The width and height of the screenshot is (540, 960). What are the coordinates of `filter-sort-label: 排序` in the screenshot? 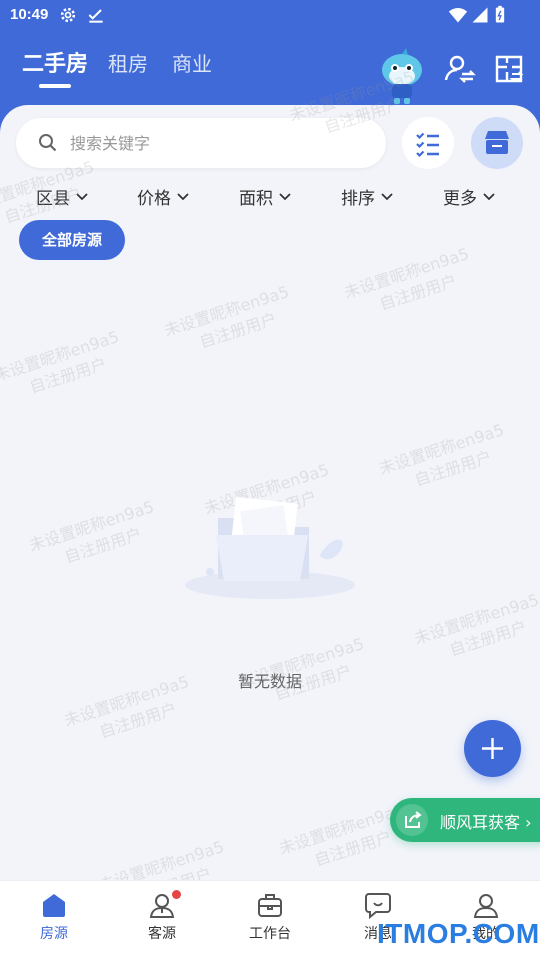 It's located at (358, 199).